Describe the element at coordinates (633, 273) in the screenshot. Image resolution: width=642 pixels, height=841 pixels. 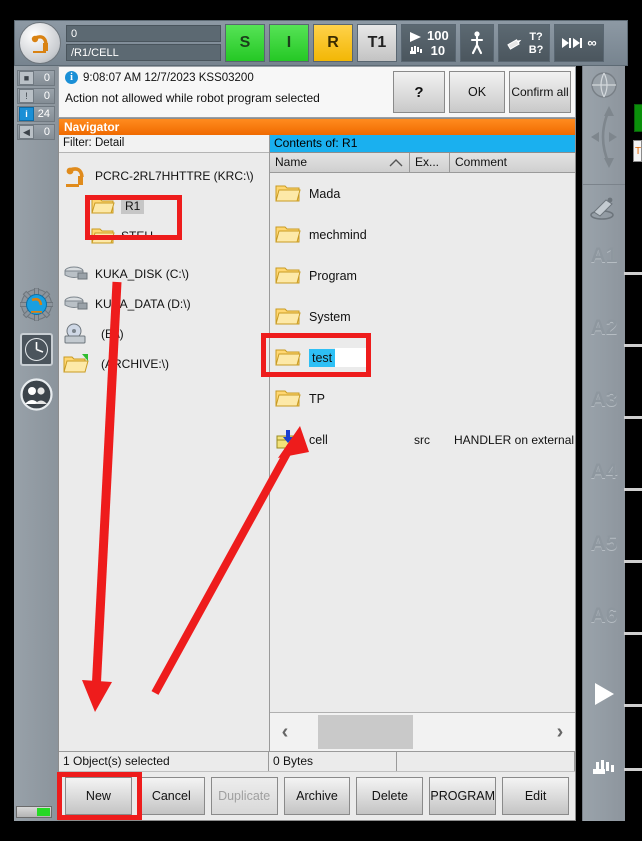
I see `axis-tick-A1` at that location.